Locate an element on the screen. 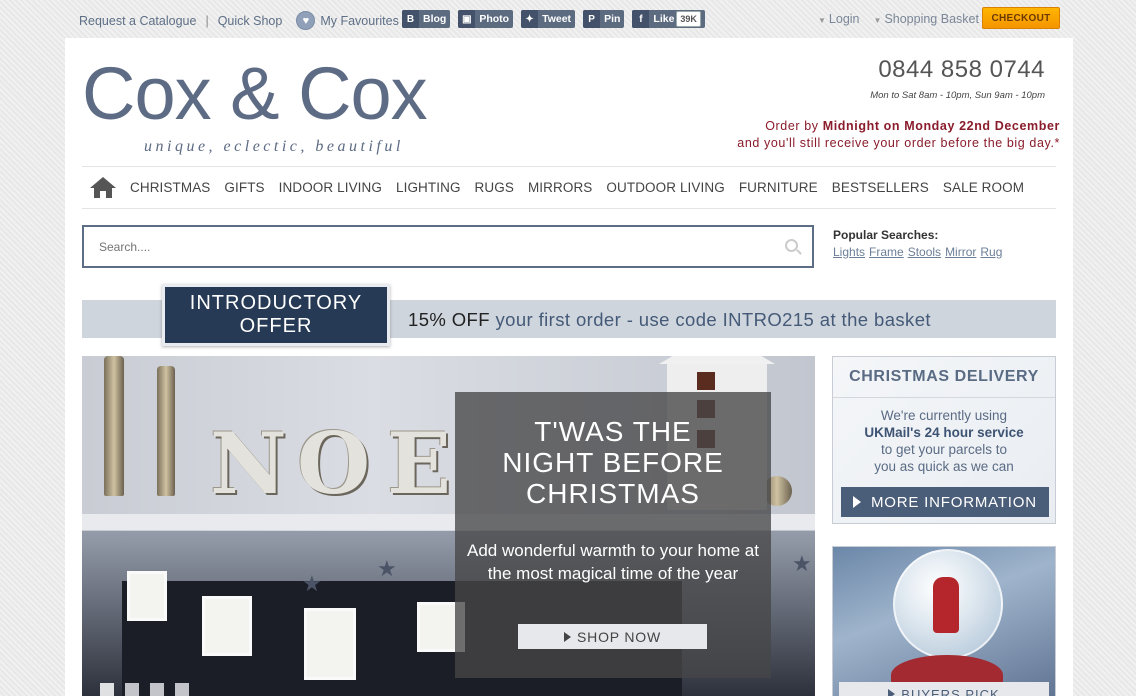 This screenshot has height=696, width=1136. hero-heading-line-3: CHRISTMAS is located at coordinates (613, 493).